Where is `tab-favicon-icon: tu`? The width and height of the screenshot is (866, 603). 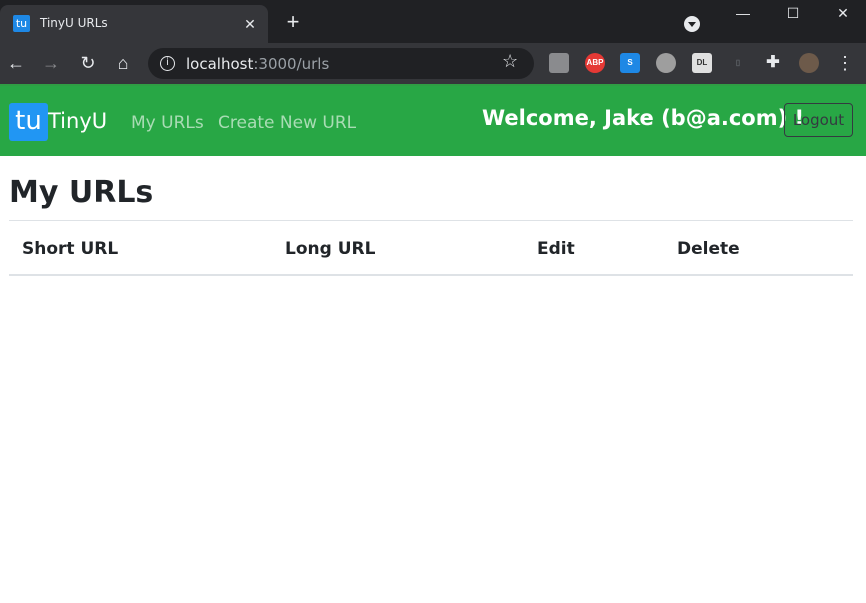
tab-favicon-icon: tu is located at coordinates (21, 23).